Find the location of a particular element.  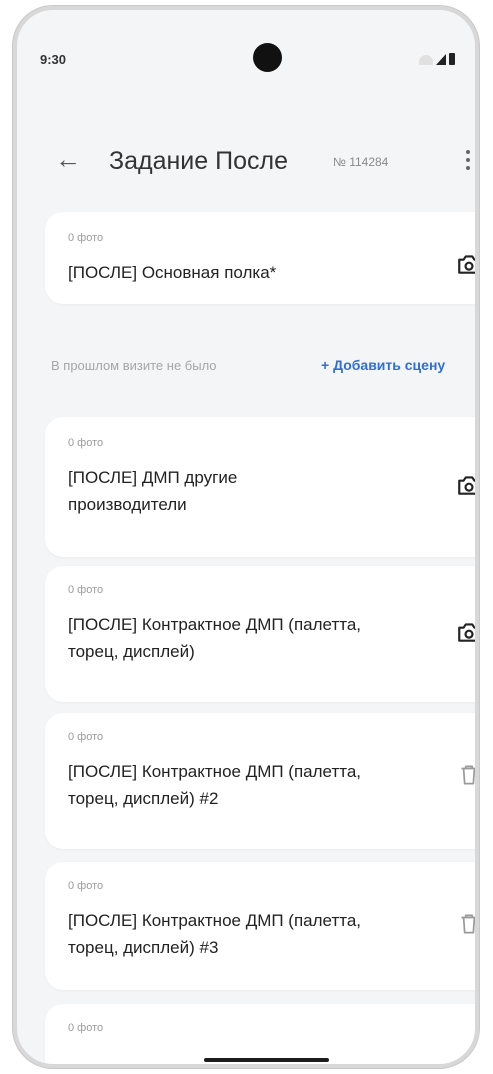

status-bar: 9:30 is located at coordinates (246, 50).